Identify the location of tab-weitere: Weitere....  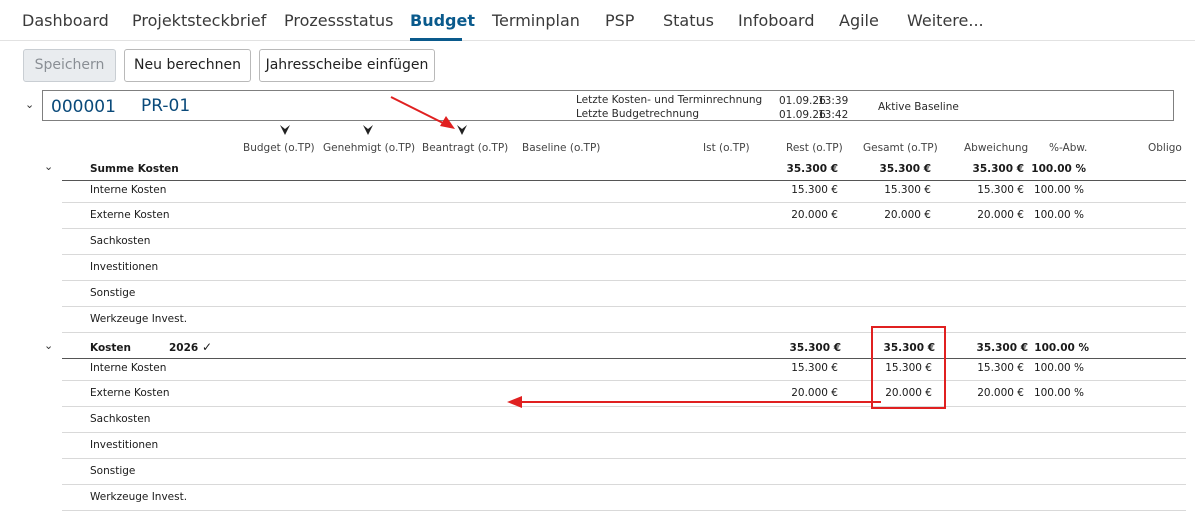
(945, 20).